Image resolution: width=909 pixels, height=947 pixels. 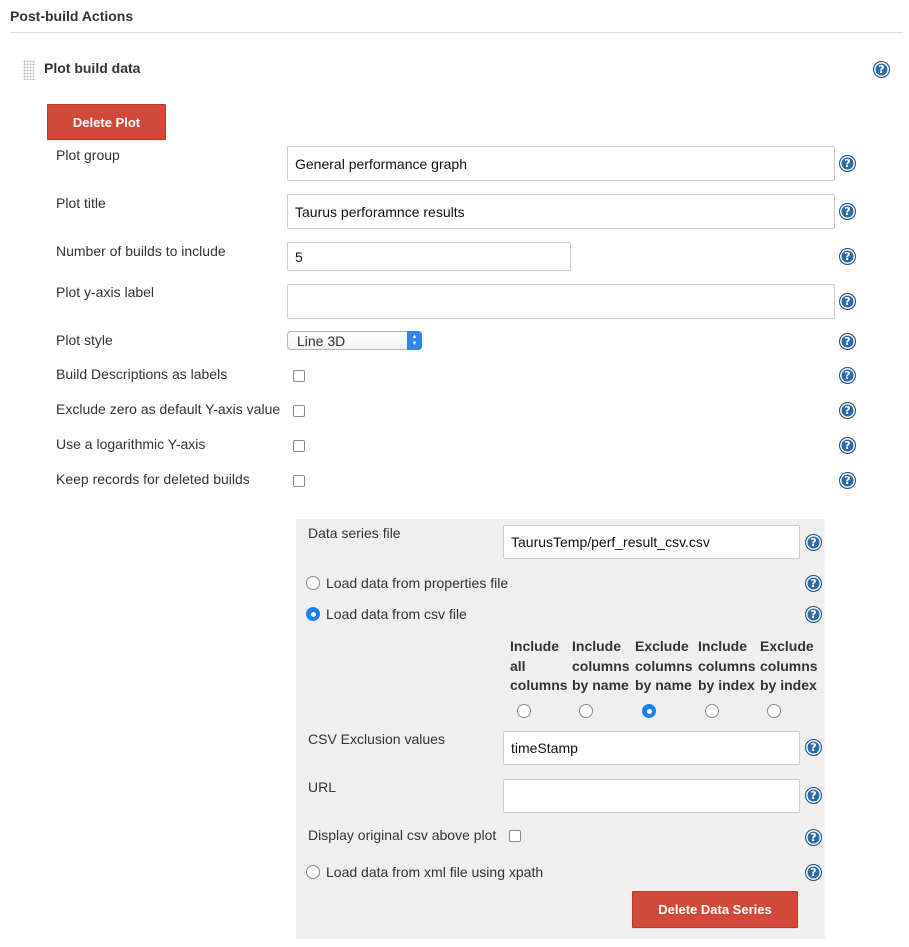 I want to click on plot-title-input: Taurus perforamnce results, so click(x=561, y=211).